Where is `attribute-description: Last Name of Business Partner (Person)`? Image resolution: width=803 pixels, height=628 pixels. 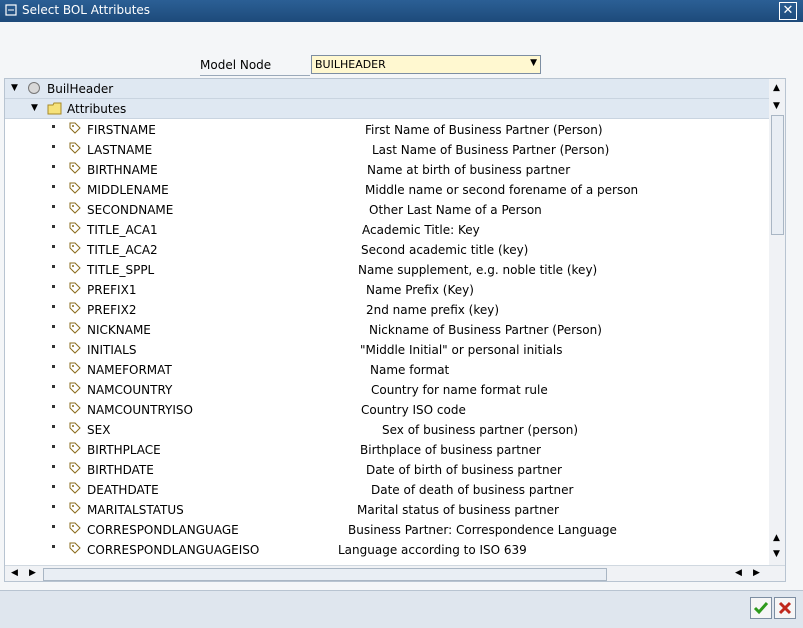 attribute-description: Last Name of Business Partner (Person) is located at coordinates (491, 150).